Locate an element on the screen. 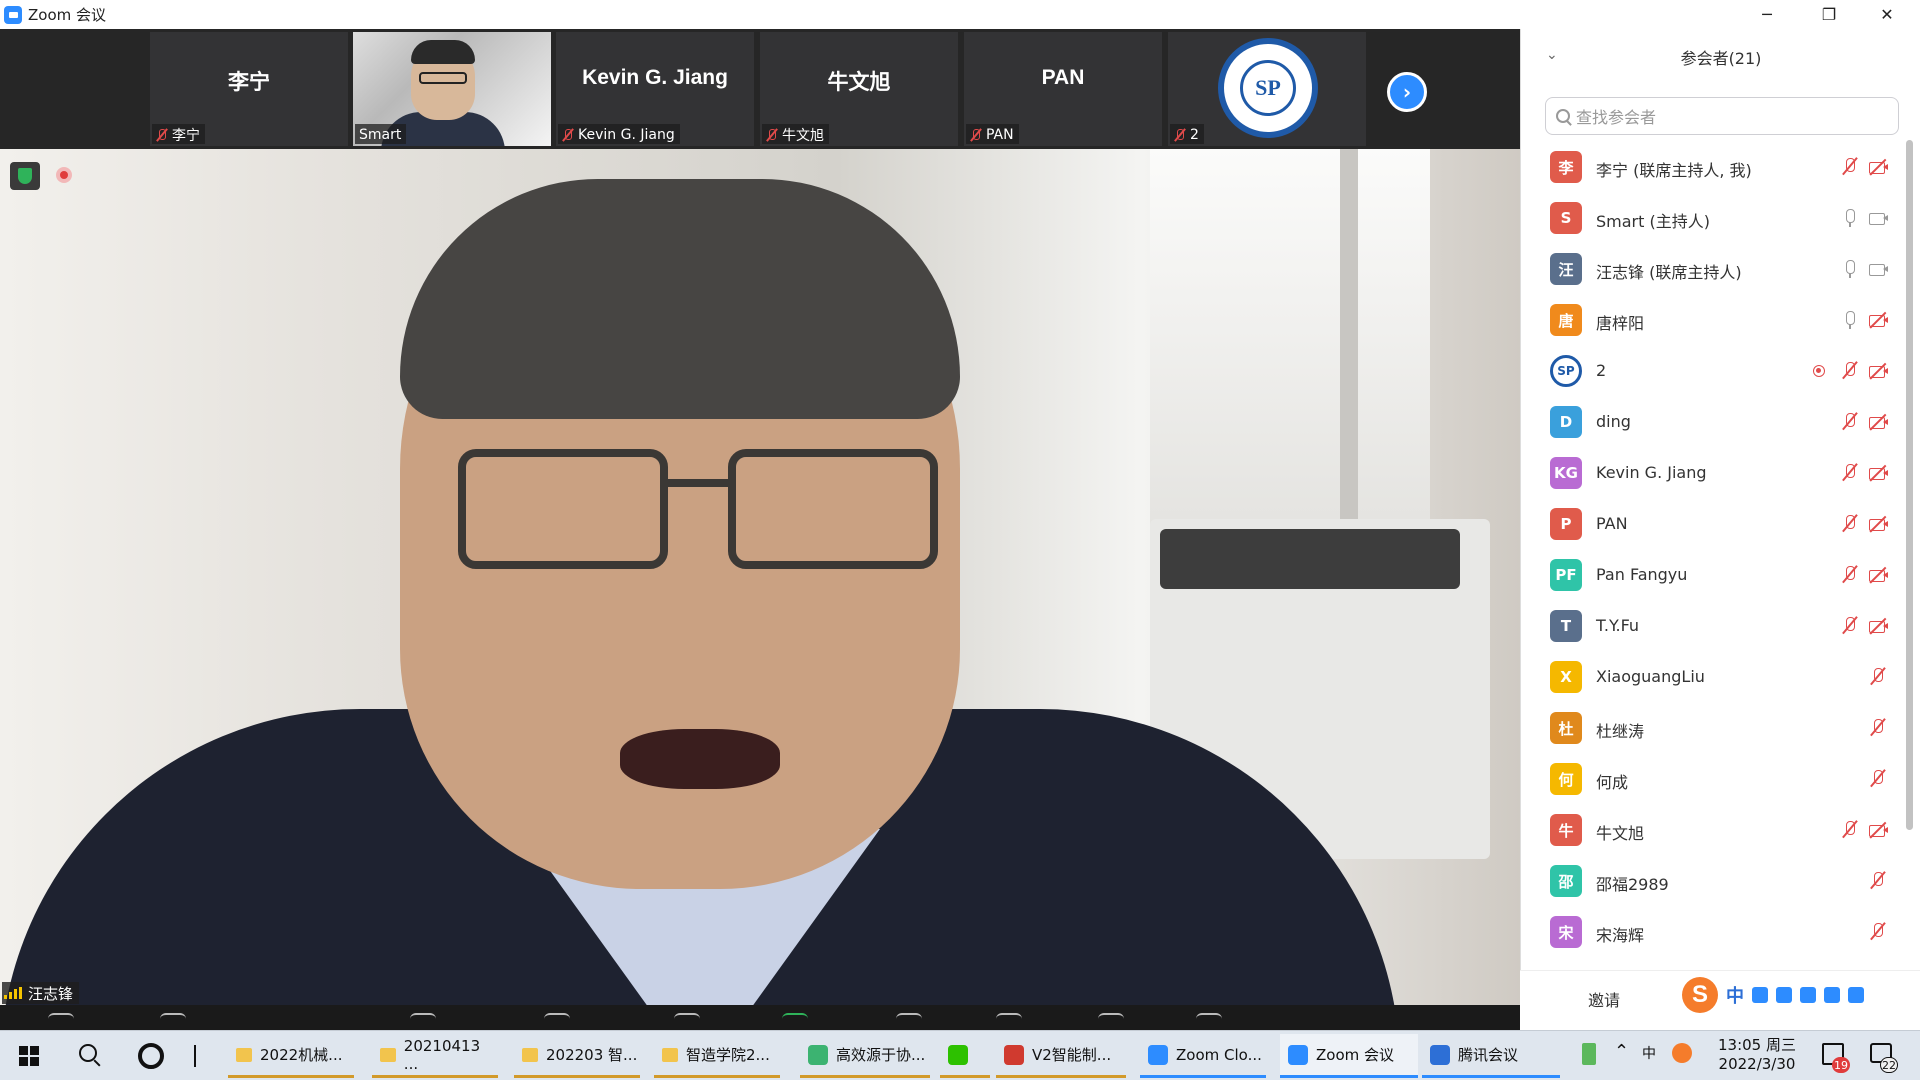 This screenshot has width=1920, height=1080. tile-label-text: Kevin G. Jiang is located at coordinates (626, 134).